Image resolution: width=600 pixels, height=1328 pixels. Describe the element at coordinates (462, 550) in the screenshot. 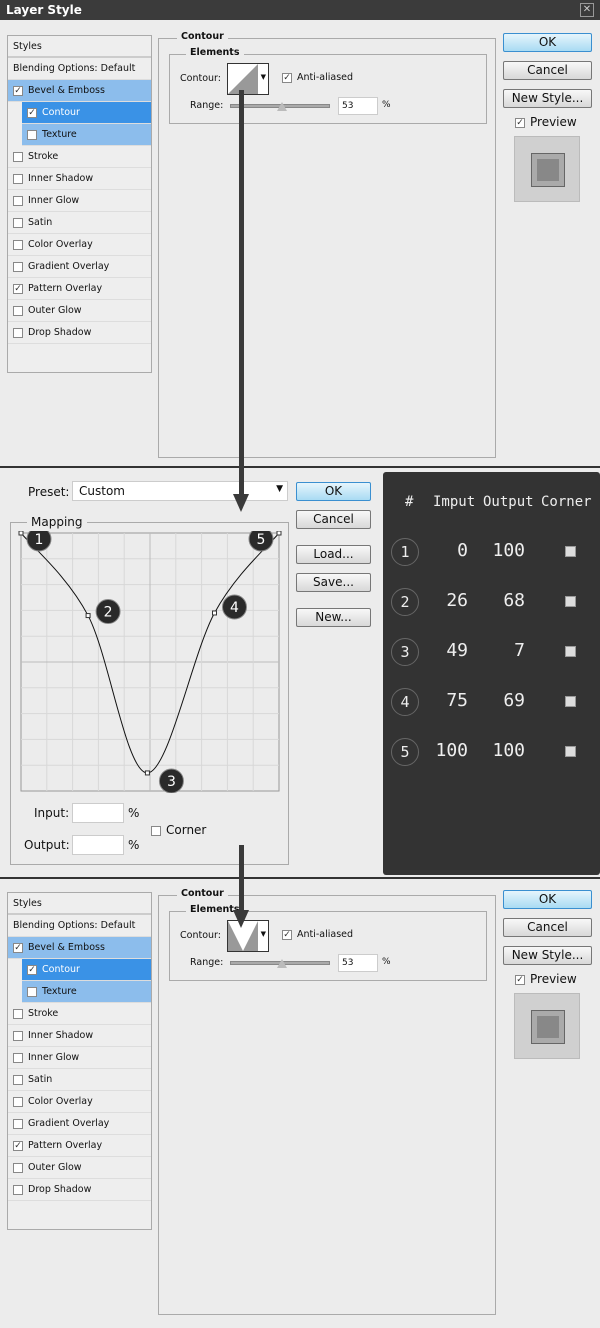

I see `input-value: 0` at that location.